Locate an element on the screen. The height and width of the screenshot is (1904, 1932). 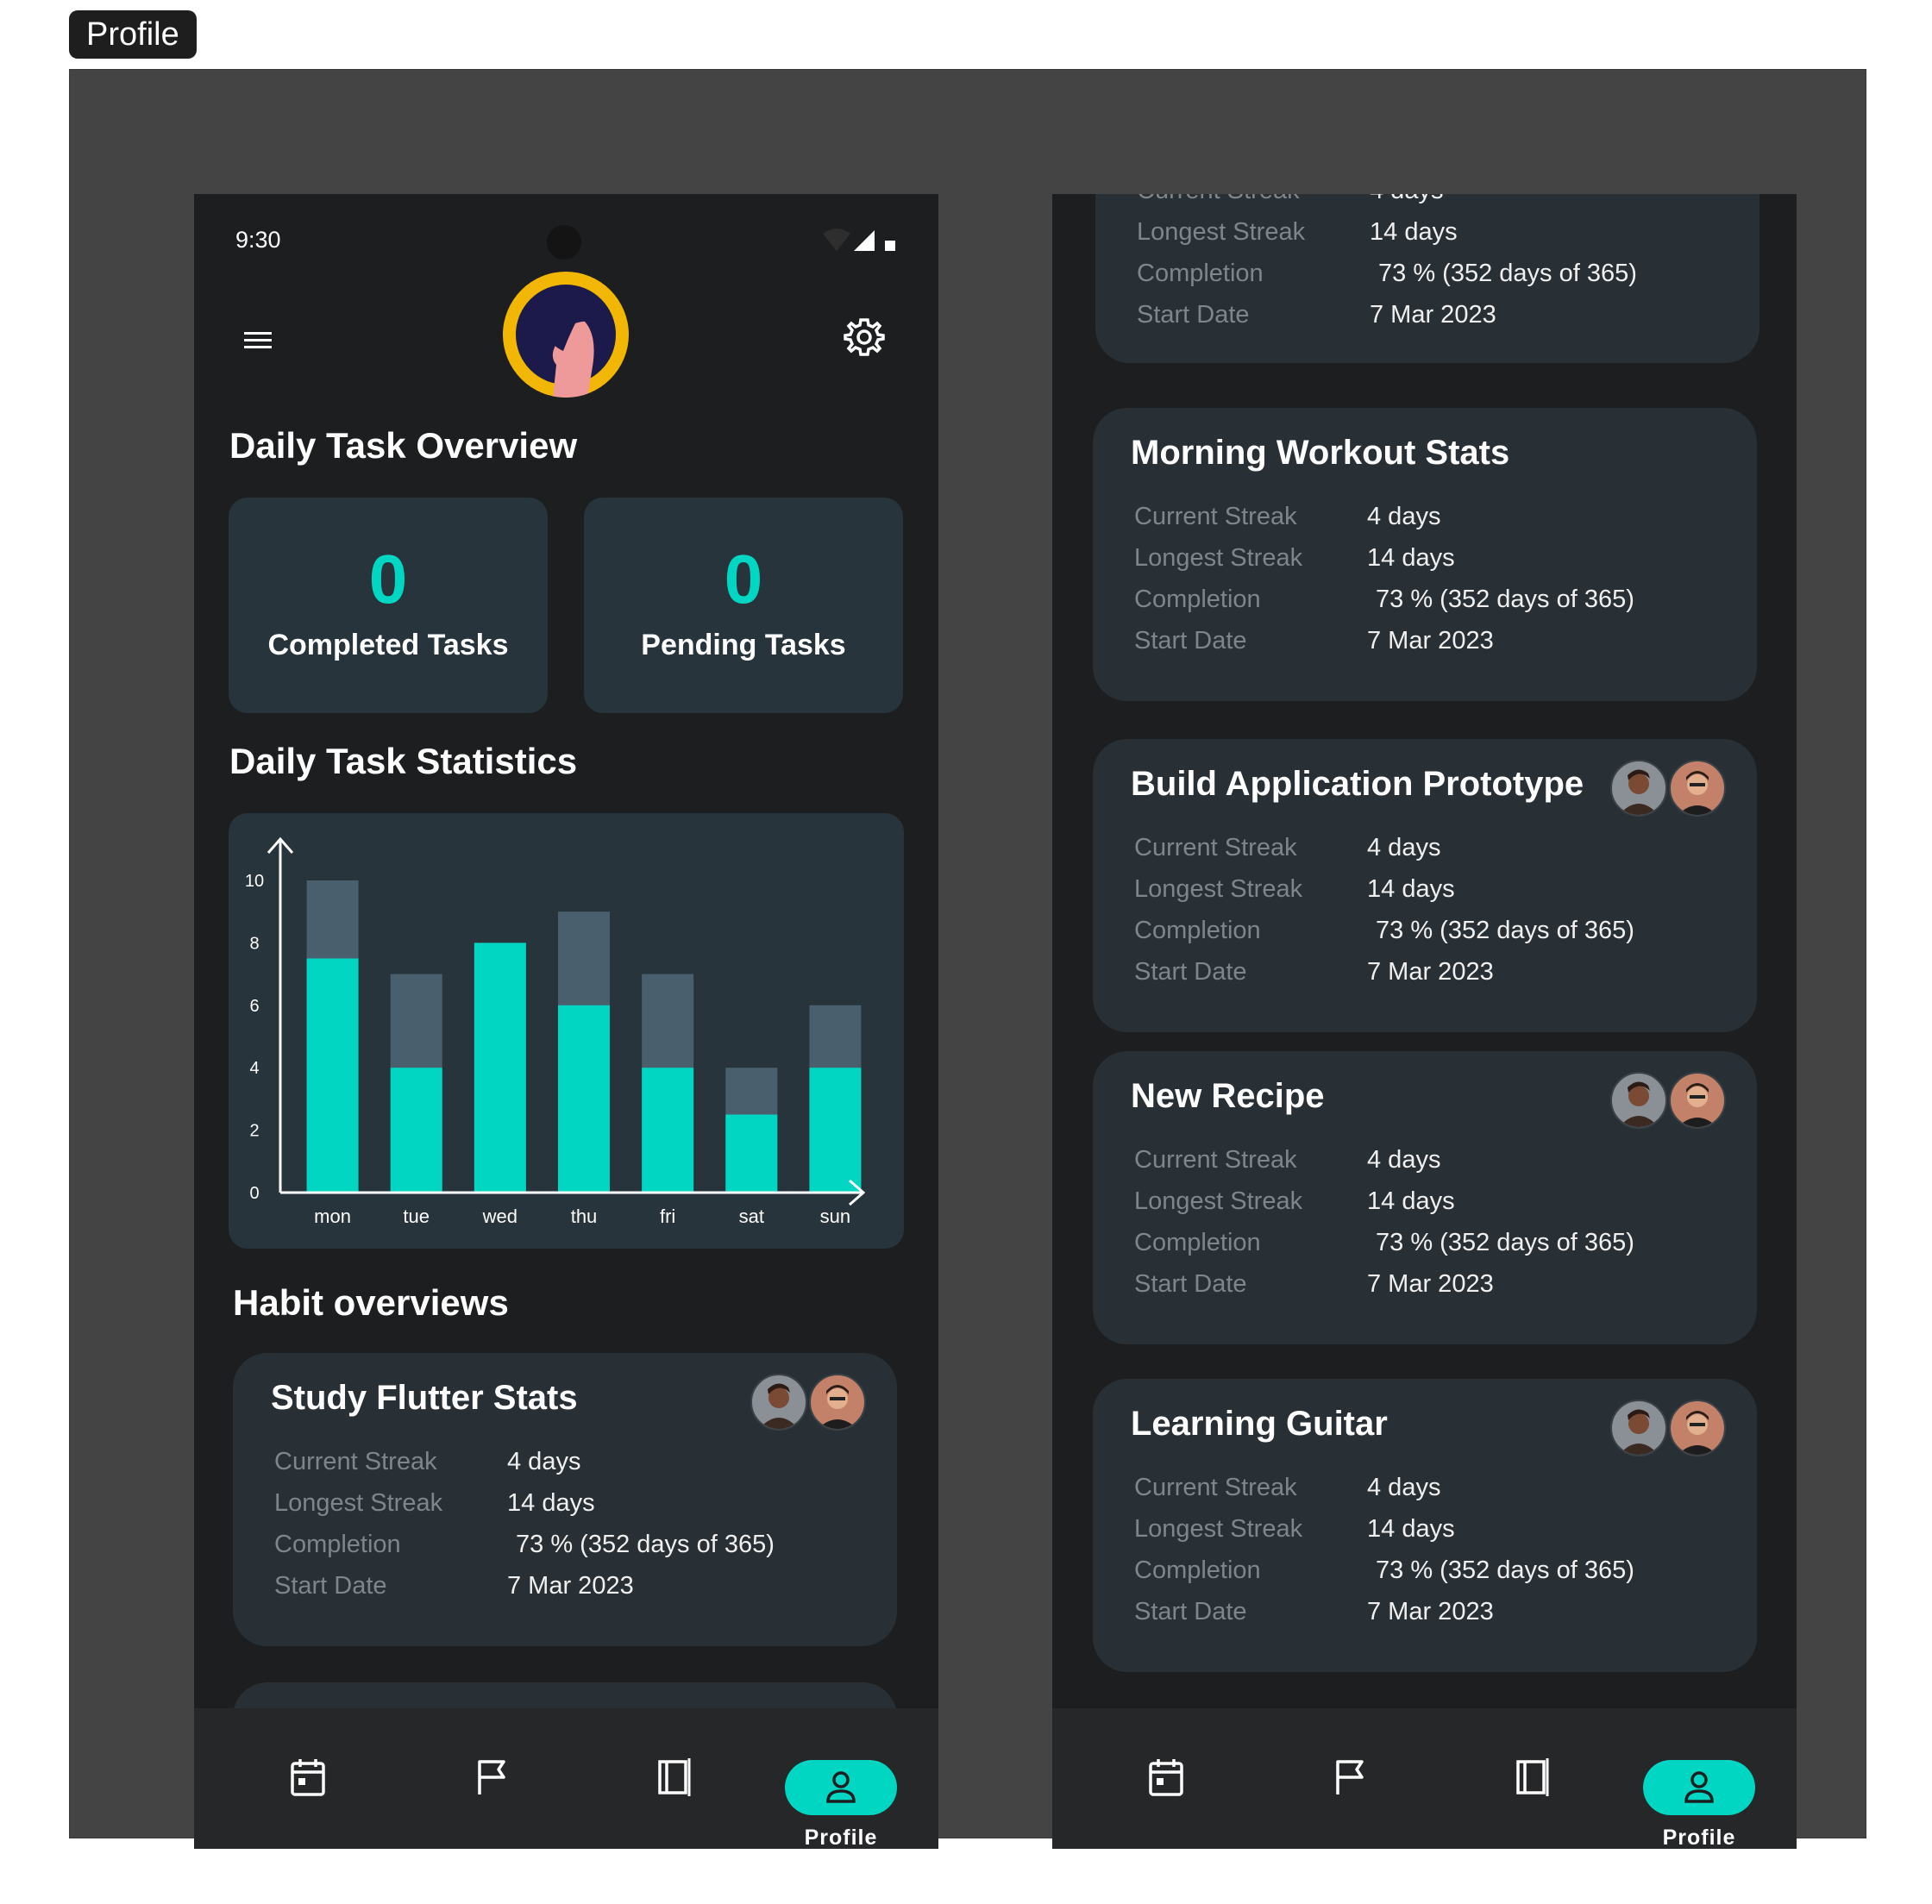
x-tick-label: sun is located at coordinates (835, 1217).